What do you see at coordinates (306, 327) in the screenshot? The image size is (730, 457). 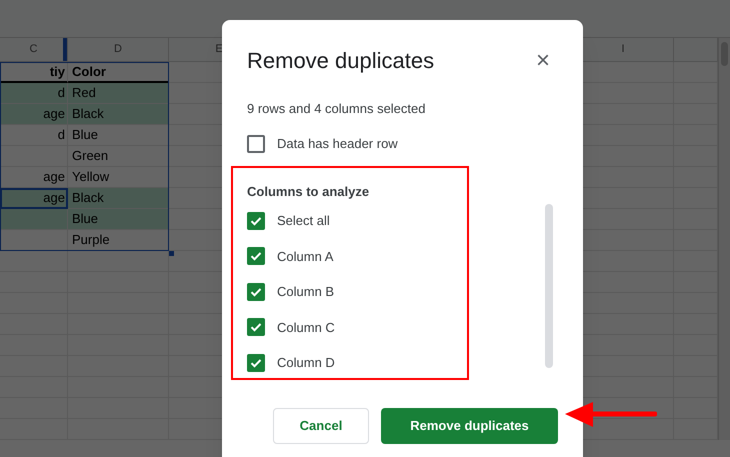 I see `checkbox-label: Column C` at bounding box center [306, 327].